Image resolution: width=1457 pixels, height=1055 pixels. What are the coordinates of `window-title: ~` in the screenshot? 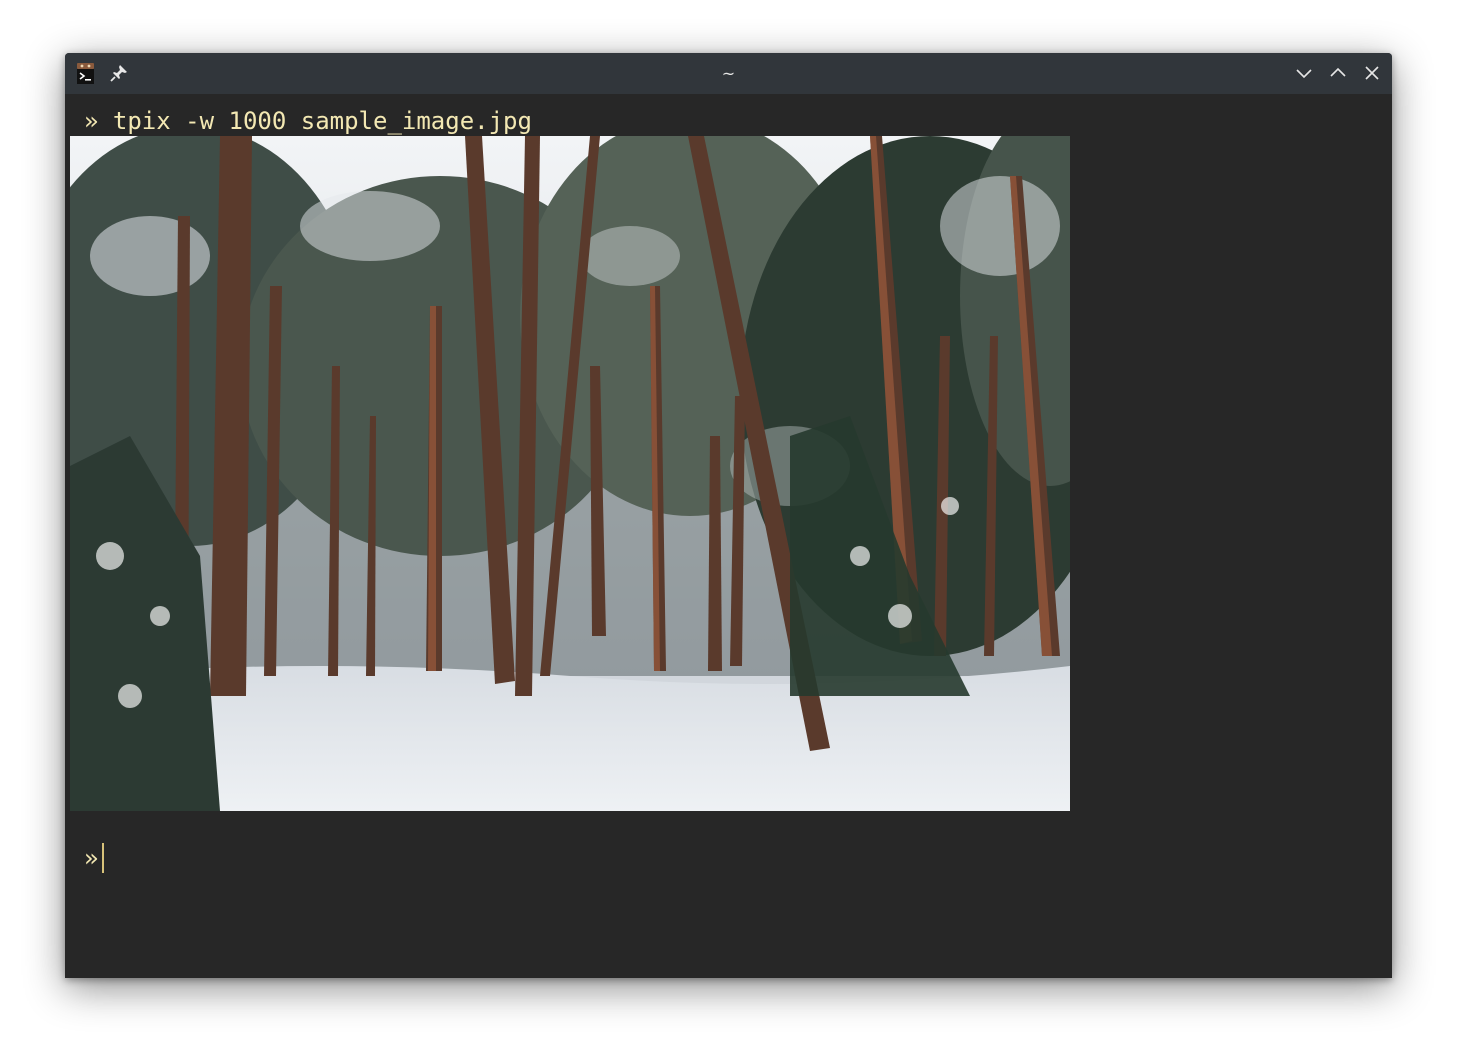 It's located at (728, 73).